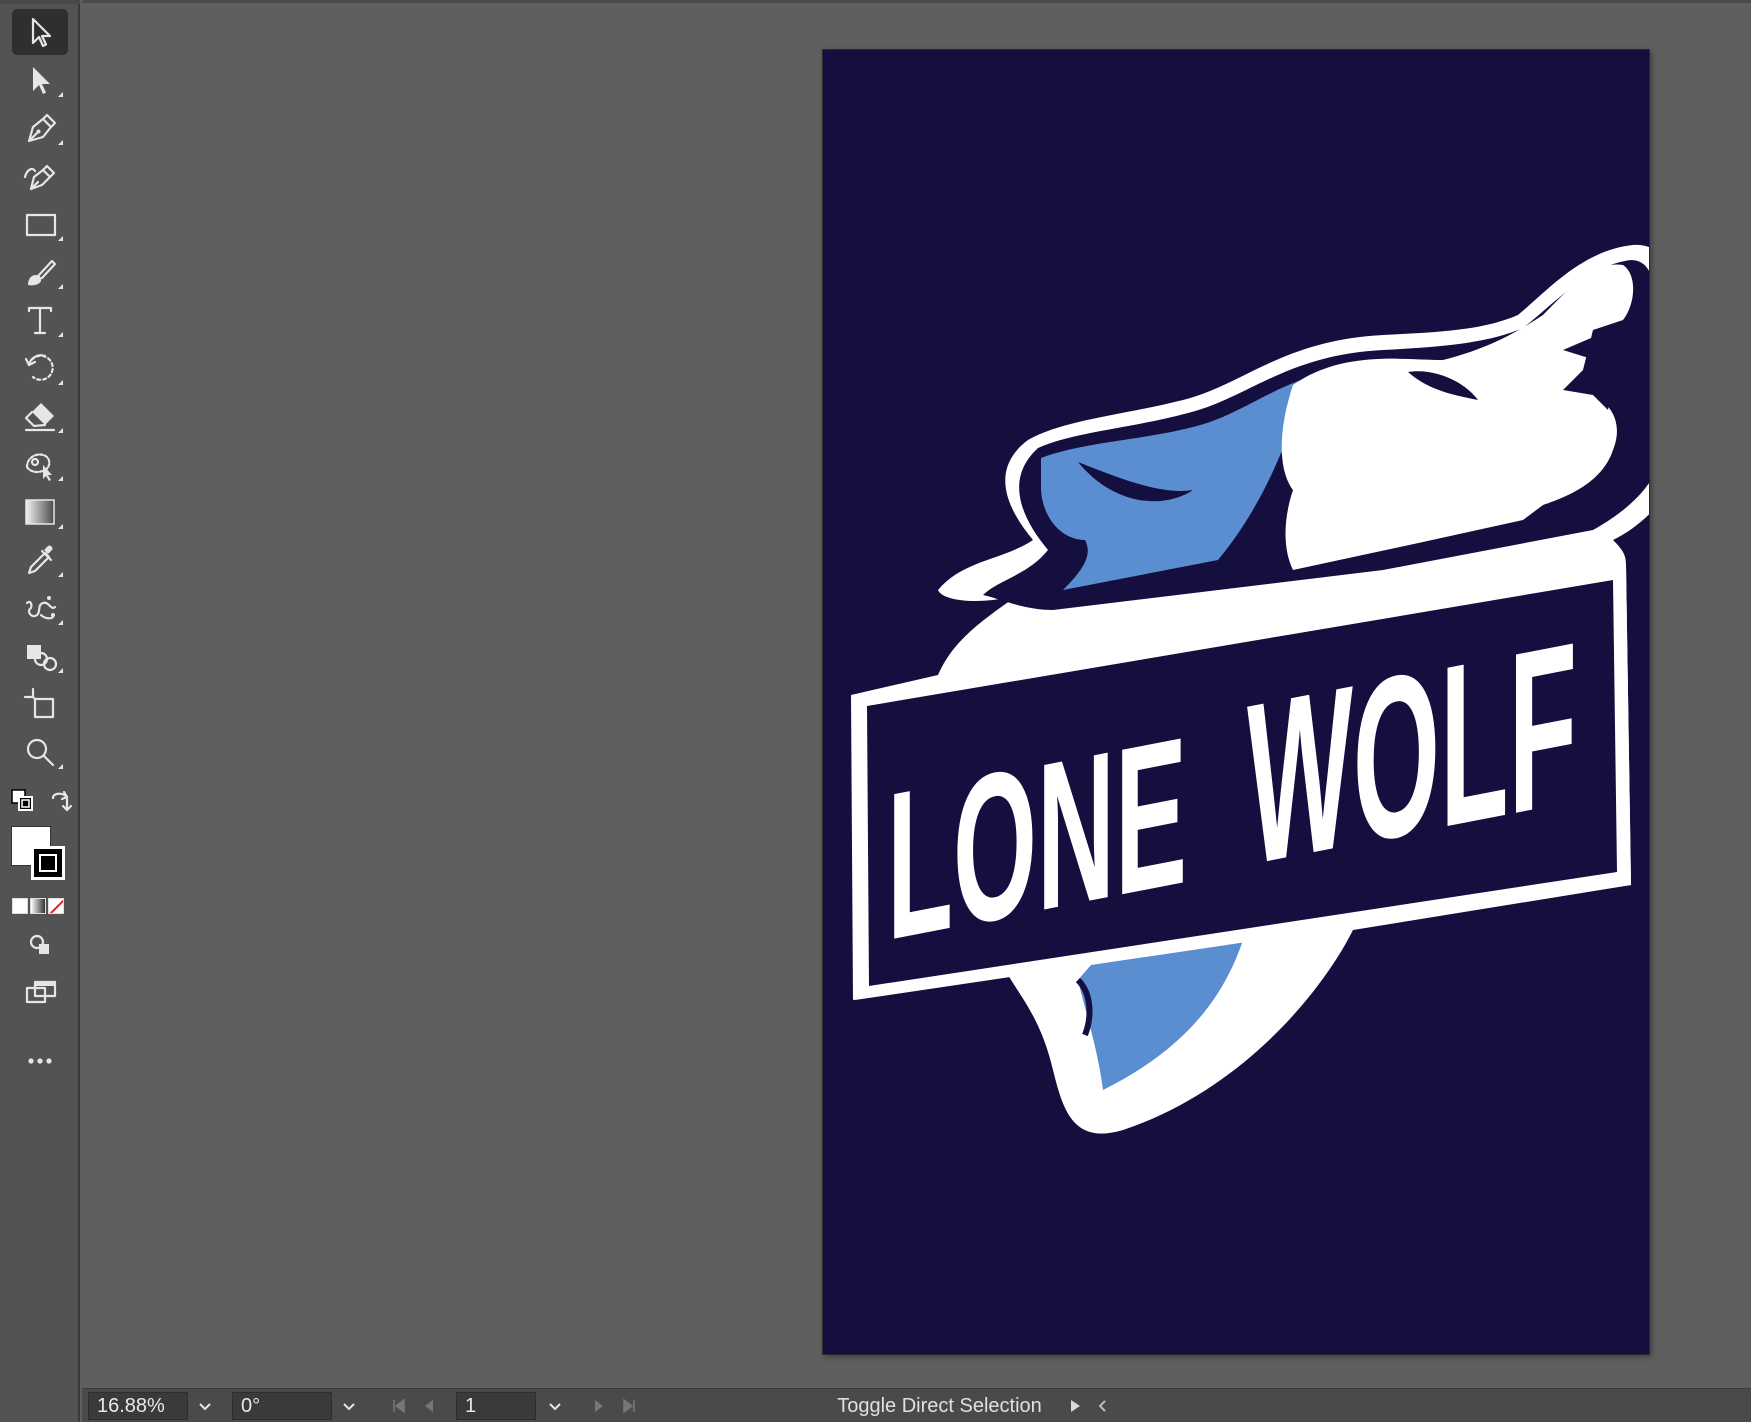 The width and height of the screenshot is (1751, 1422). I want to click on screen-mode-icon, so click(41, 992).